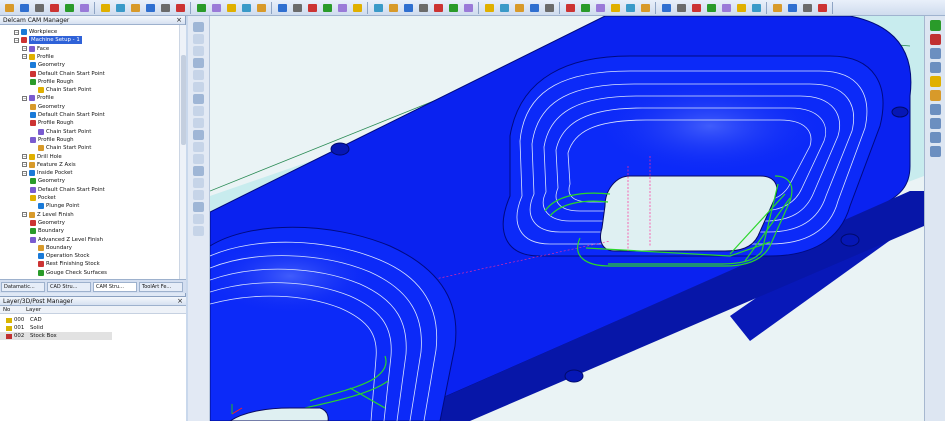  Describe the element at coordinates (63, 256) in the screenshot. I see `tree-item: Operation Stock` at that location.